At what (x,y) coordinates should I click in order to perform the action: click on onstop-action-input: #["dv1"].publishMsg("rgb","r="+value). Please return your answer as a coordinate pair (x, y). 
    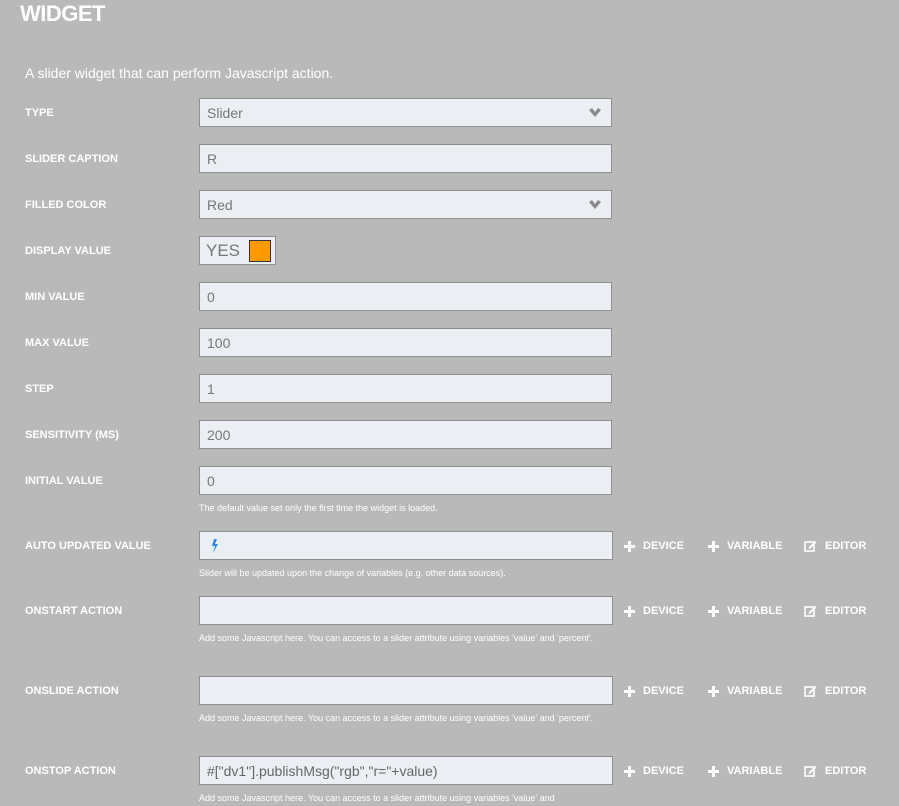
    Looking at the image, I should click on (406, 770).